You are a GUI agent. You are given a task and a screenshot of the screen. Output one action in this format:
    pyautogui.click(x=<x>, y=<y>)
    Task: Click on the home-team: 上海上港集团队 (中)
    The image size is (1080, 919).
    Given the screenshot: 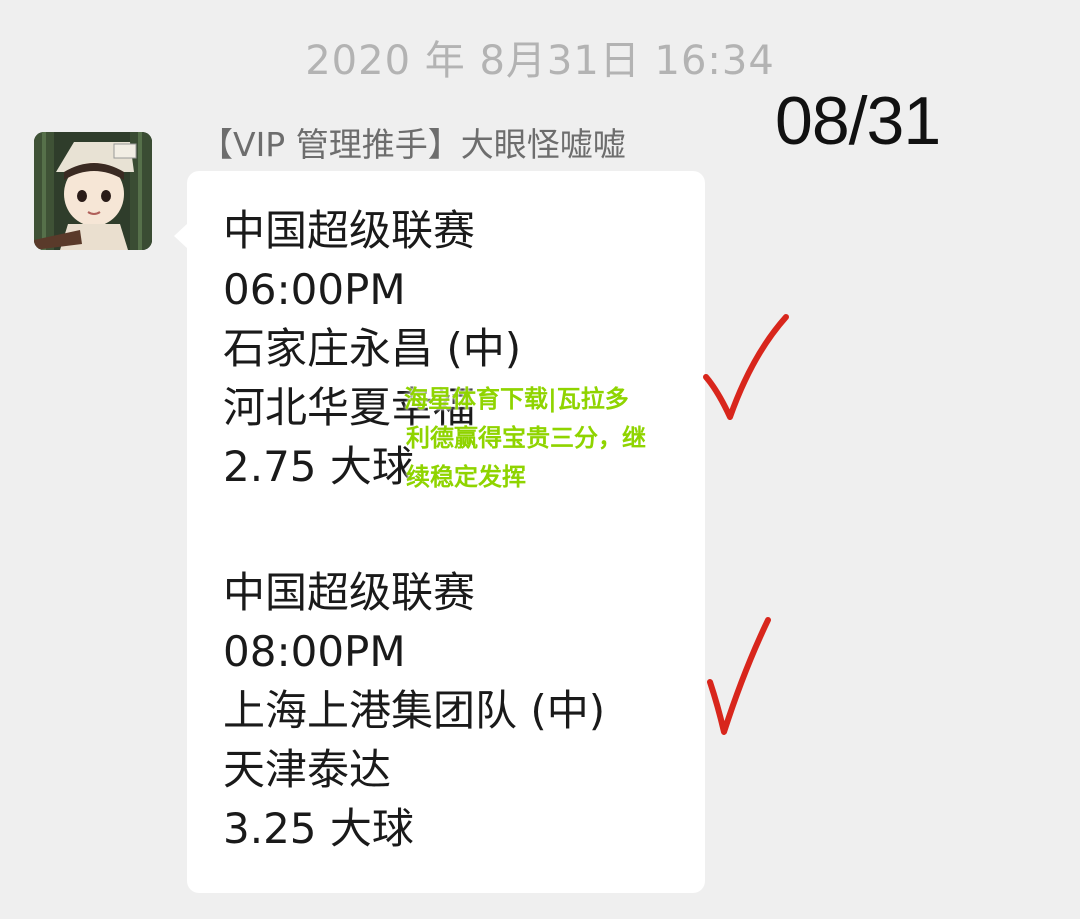 What is the action you would take?
    pyautogui.click(x=414, y=710)
    